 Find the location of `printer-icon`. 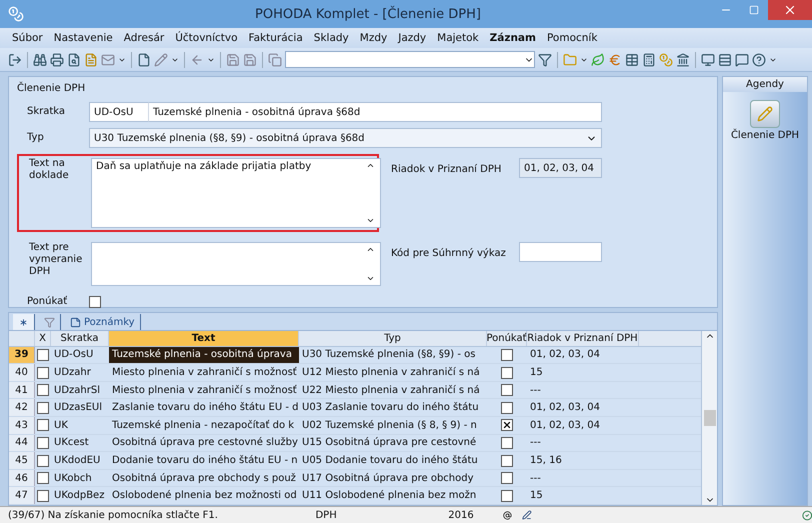

printer-icon is located at coordinates (57, 59).